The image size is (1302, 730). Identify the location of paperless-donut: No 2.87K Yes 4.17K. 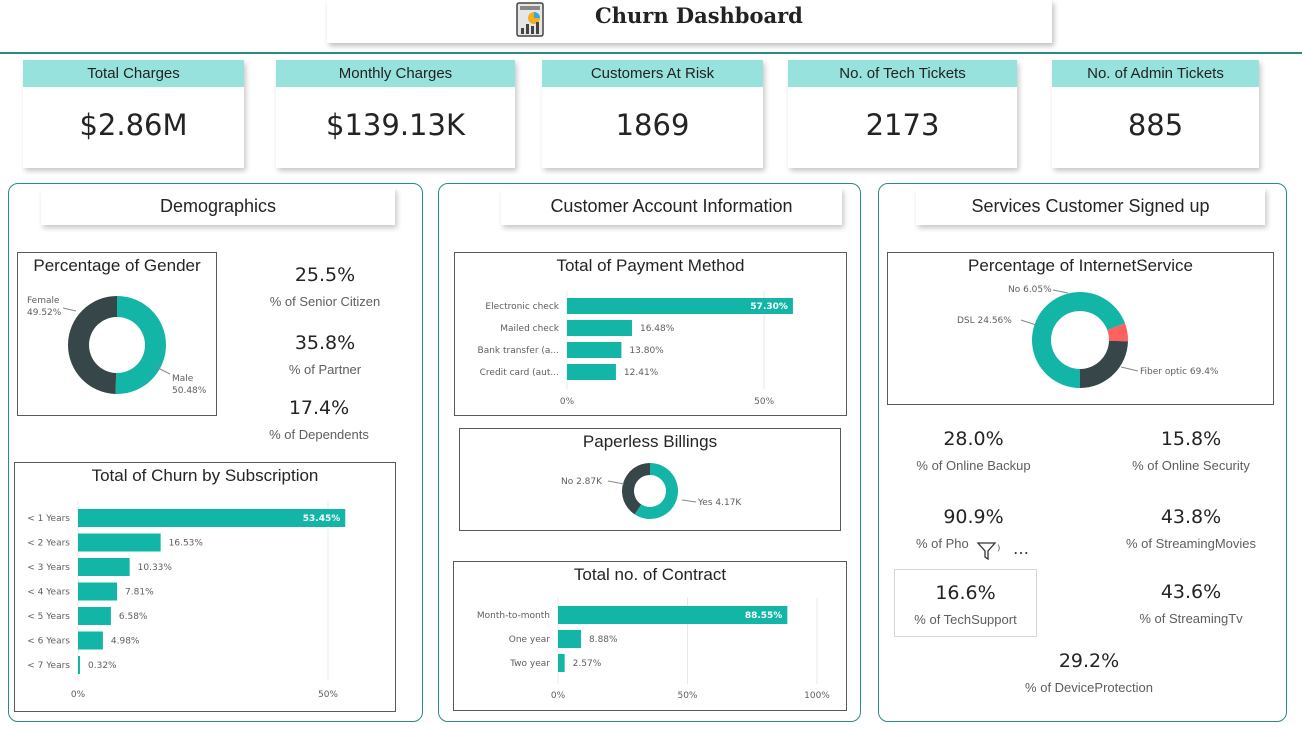
(651, 491).